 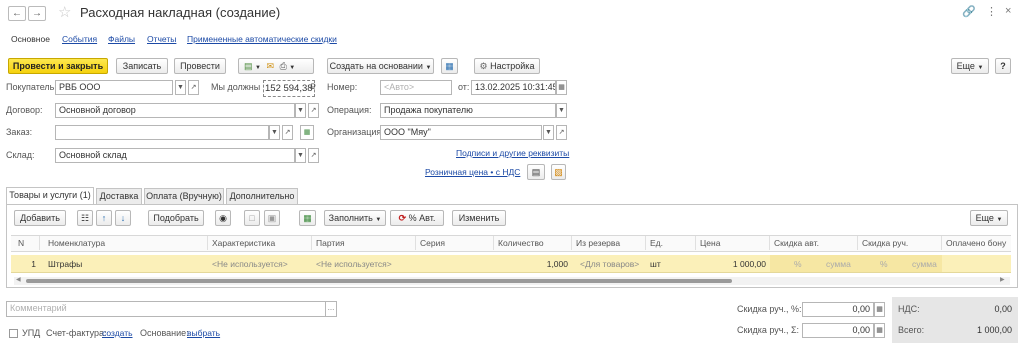 I want to click on row-item: Штрафы, so click(x=65, y=264).